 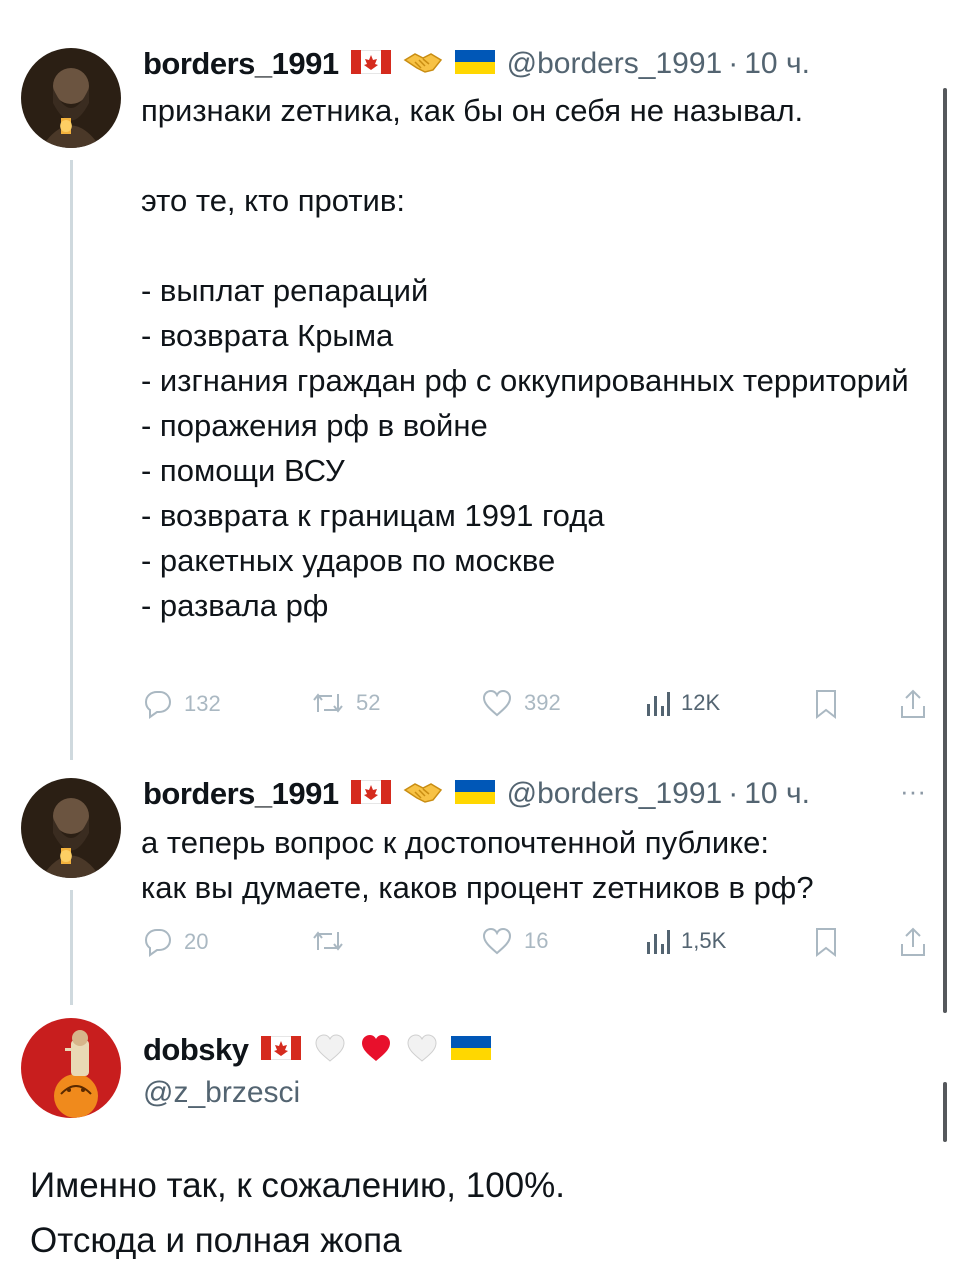 What do you see at coordinates (945, 1112) in the screenshot?
I see `scrollbar-secondary` at bounding box center [945, 1112].